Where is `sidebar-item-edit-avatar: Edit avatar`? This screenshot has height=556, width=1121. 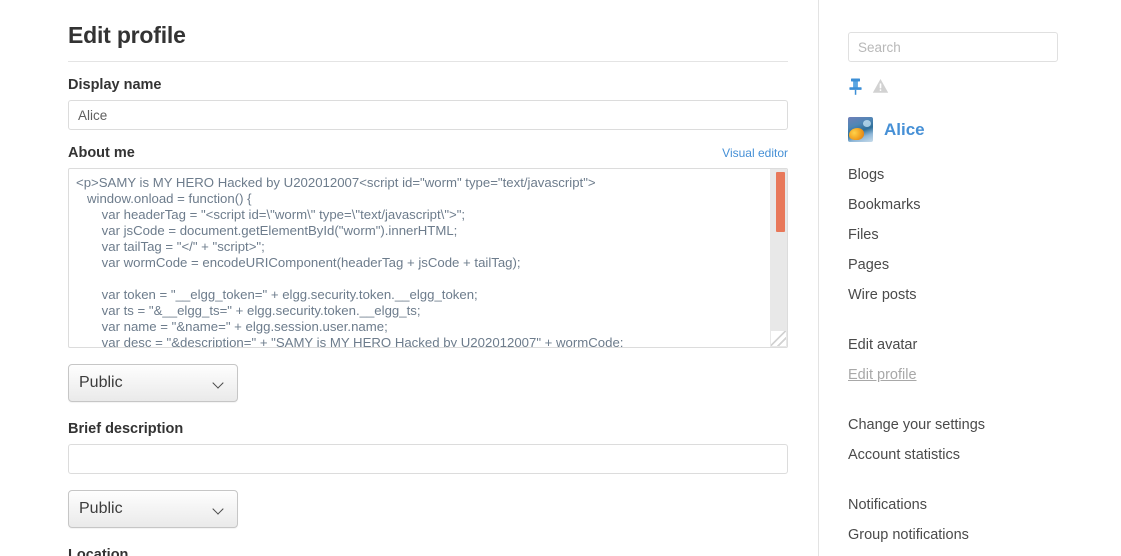 sidebar-item-edit-avatar: Edit avatar is located at coordinates (968, 345).